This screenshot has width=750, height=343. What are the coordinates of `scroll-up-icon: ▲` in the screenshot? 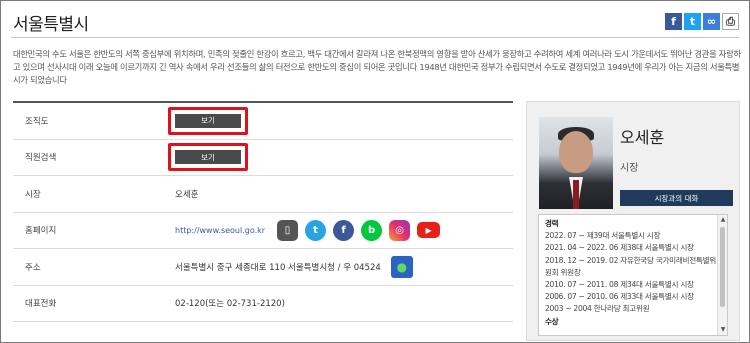 It's located at (723, 220).